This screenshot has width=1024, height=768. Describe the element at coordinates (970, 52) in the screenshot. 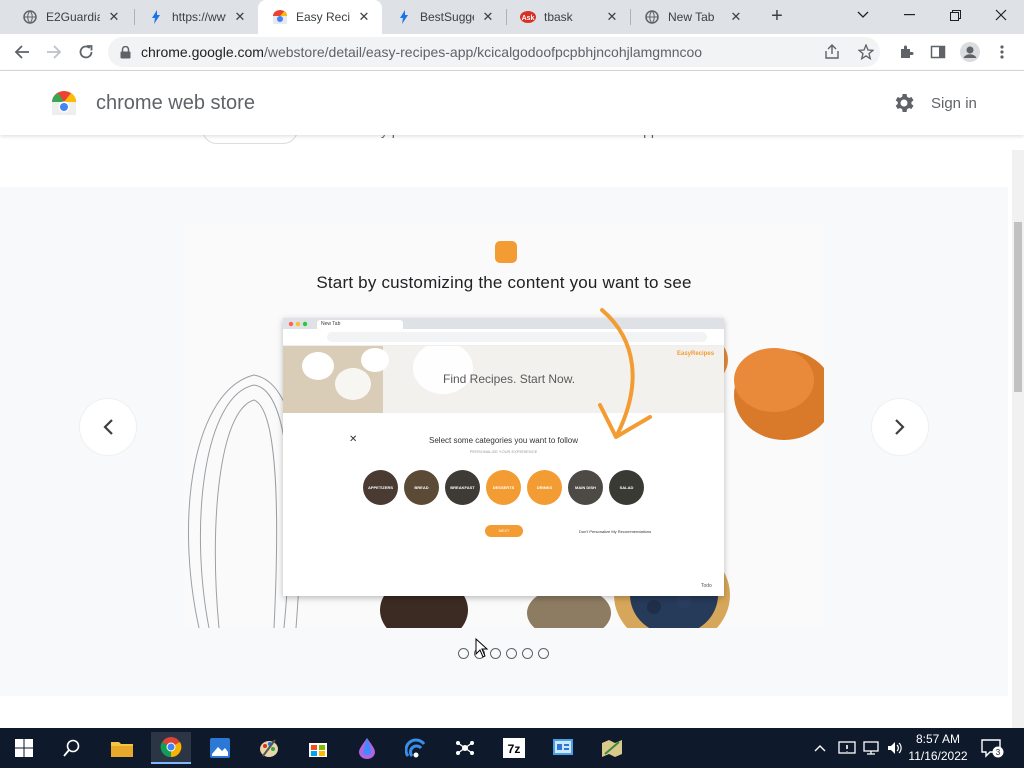

I see `profile-avatar-icon` at that location.